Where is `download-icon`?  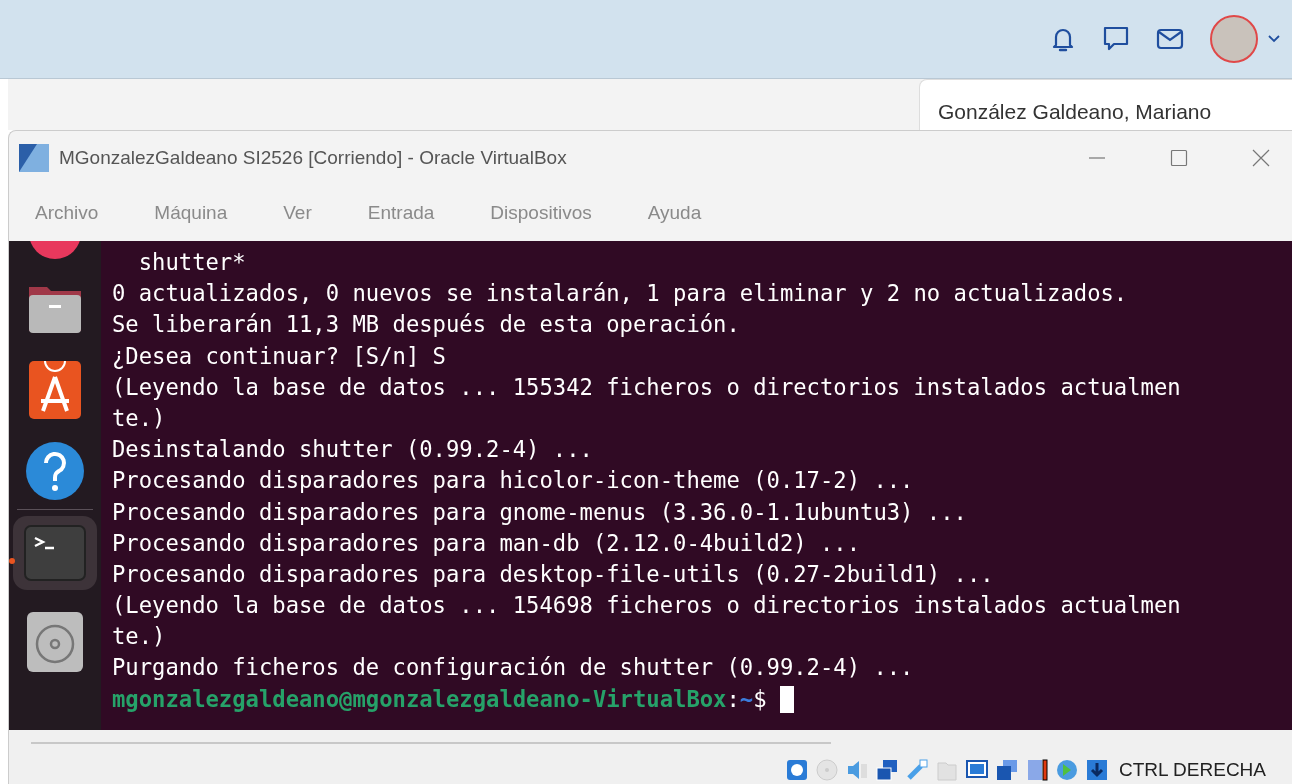
download-icon is located at coordinates (1096, 770).